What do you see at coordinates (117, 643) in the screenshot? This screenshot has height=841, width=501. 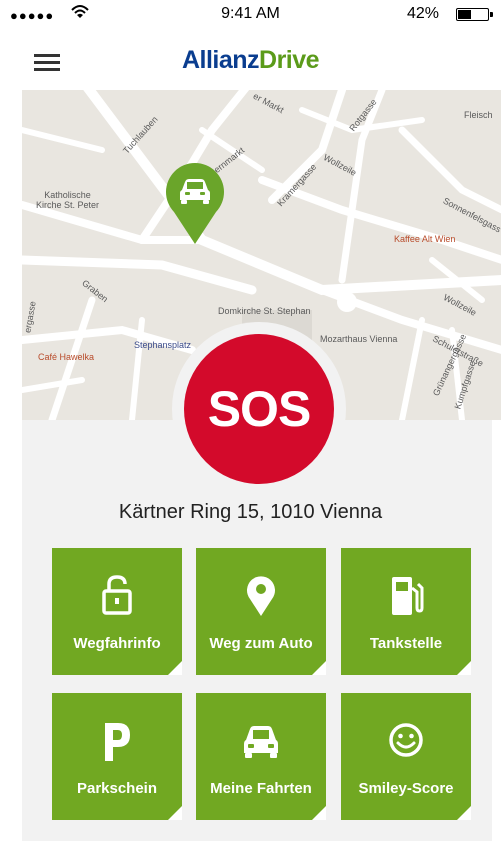 I see `tile-label: Wegfahrinfo` at bounding box center [117, 643].